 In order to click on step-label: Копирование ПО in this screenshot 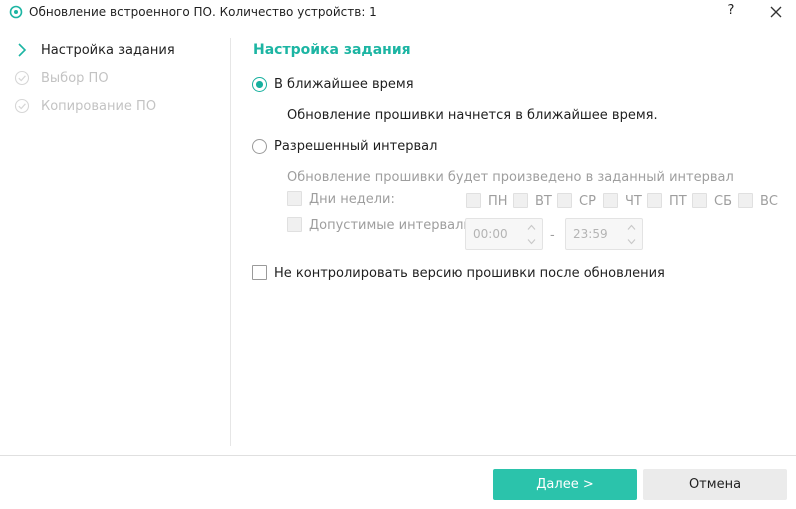, I will do `click(99, 106)`.